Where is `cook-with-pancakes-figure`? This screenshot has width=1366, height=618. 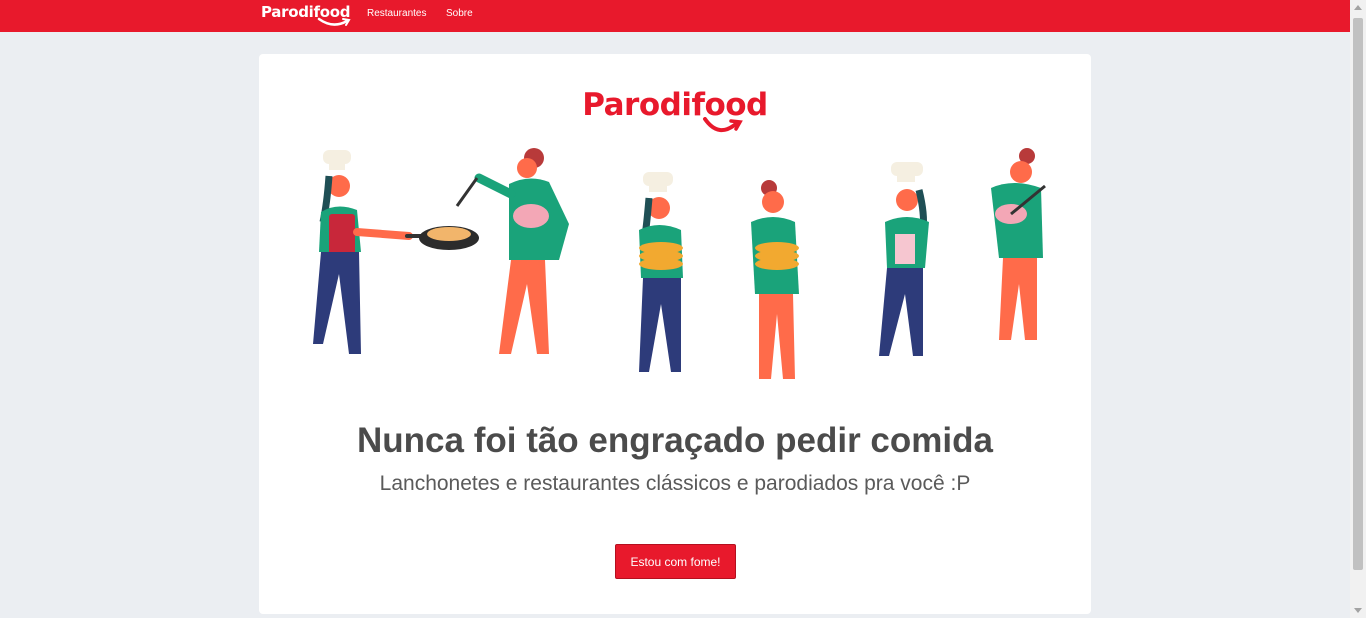
cook-with-pancakes-figure is located at coordinates (775, 279).